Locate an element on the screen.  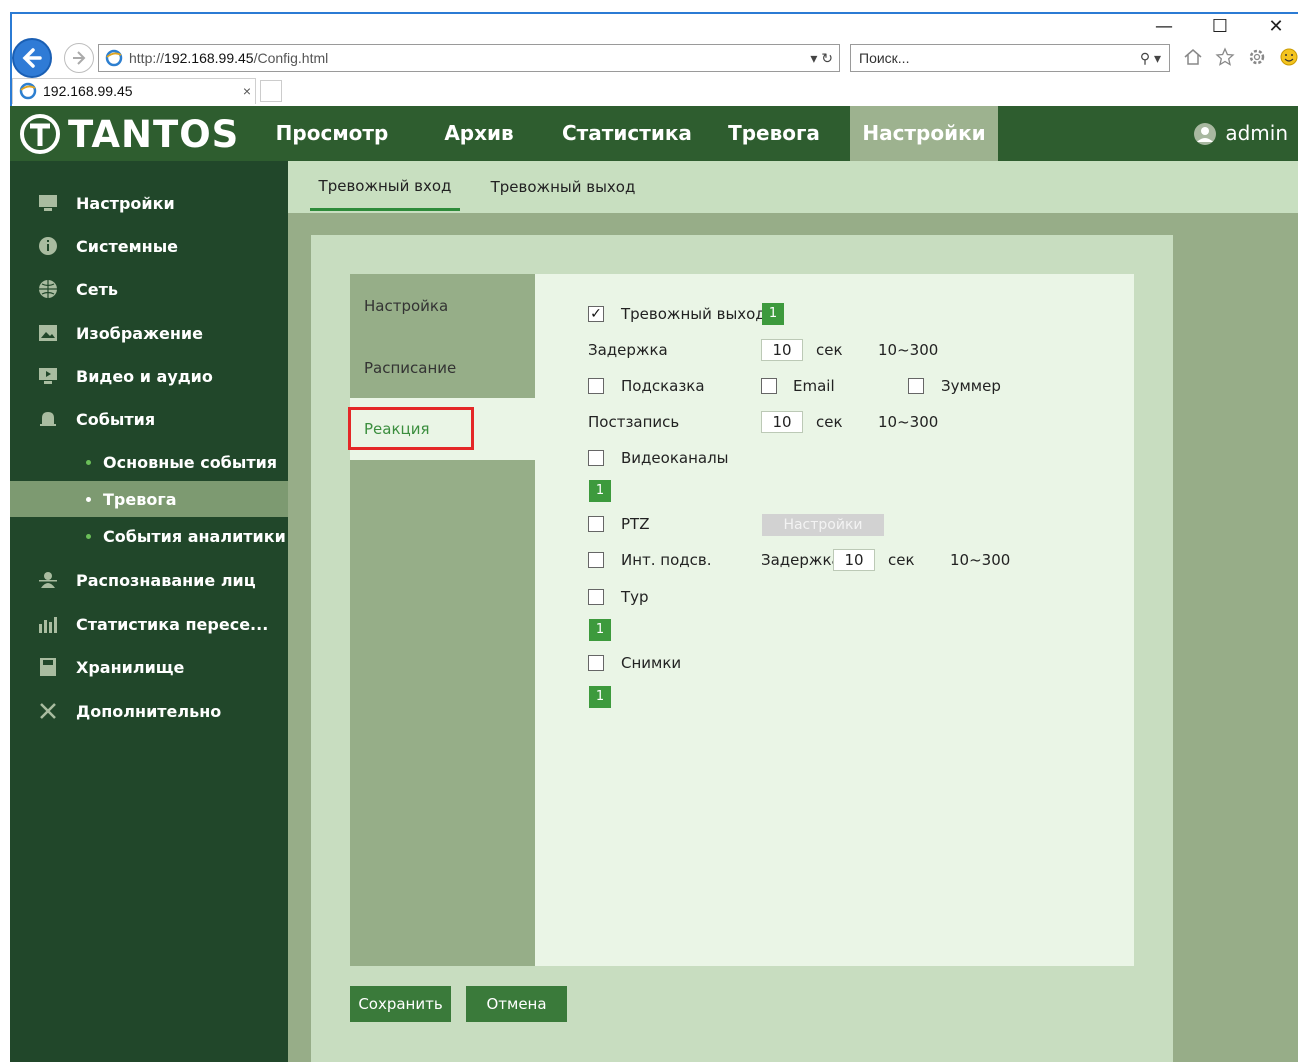
delay-input: 10 is located at coordinates (782, 350).